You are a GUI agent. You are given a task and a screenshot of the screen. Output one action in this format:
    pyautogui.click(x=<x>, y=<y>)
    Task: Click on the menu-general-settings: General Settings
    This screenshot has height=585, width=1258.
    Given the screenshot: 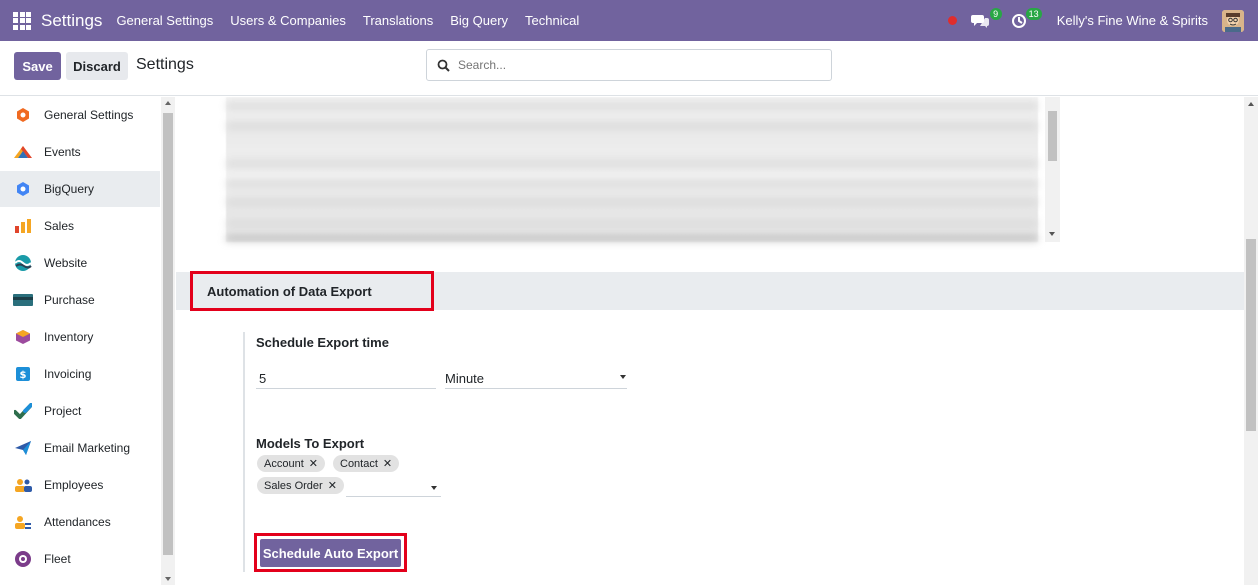 What is the action you would take?
    pyautogui.click(x=164, y=20)
    